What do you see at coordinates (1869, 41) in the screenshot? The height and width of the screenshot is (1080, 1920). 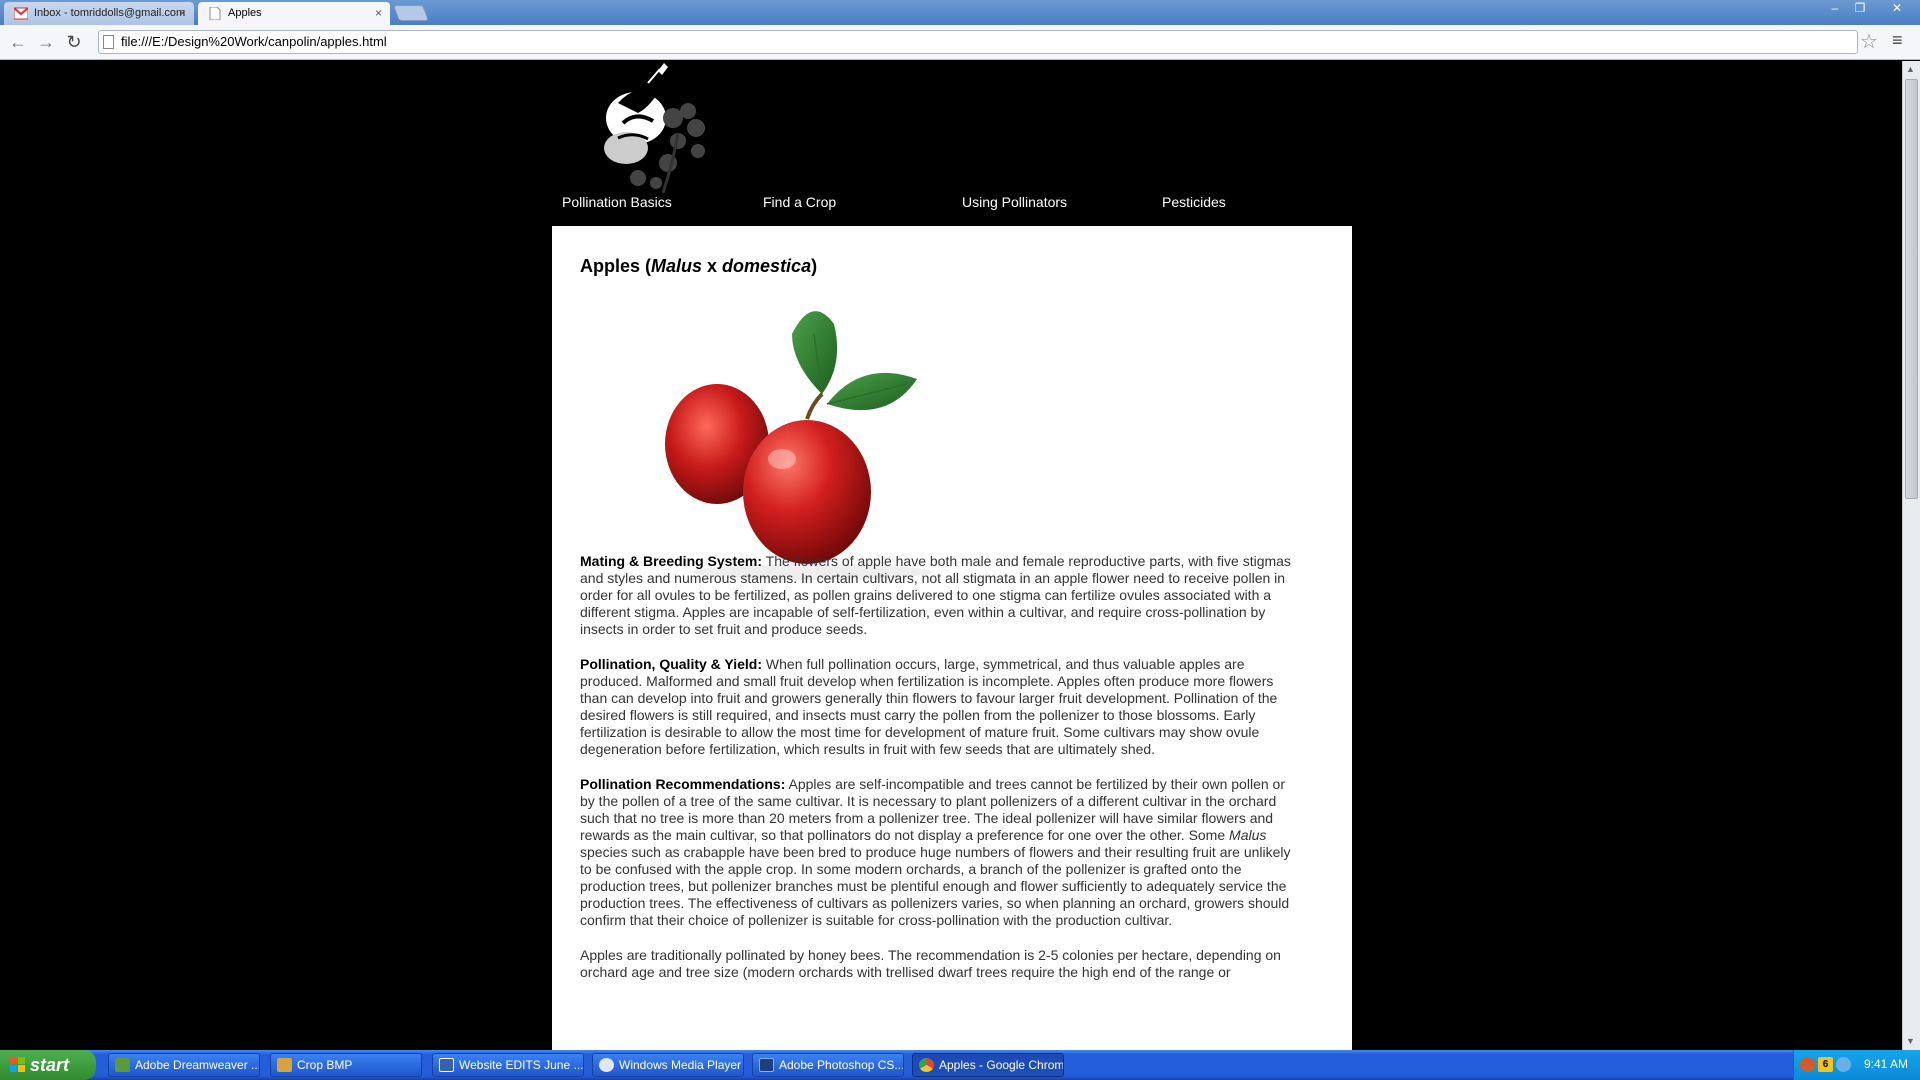 I see `bookmark-star-icon: ☆` at bounding box center [1869, 41].